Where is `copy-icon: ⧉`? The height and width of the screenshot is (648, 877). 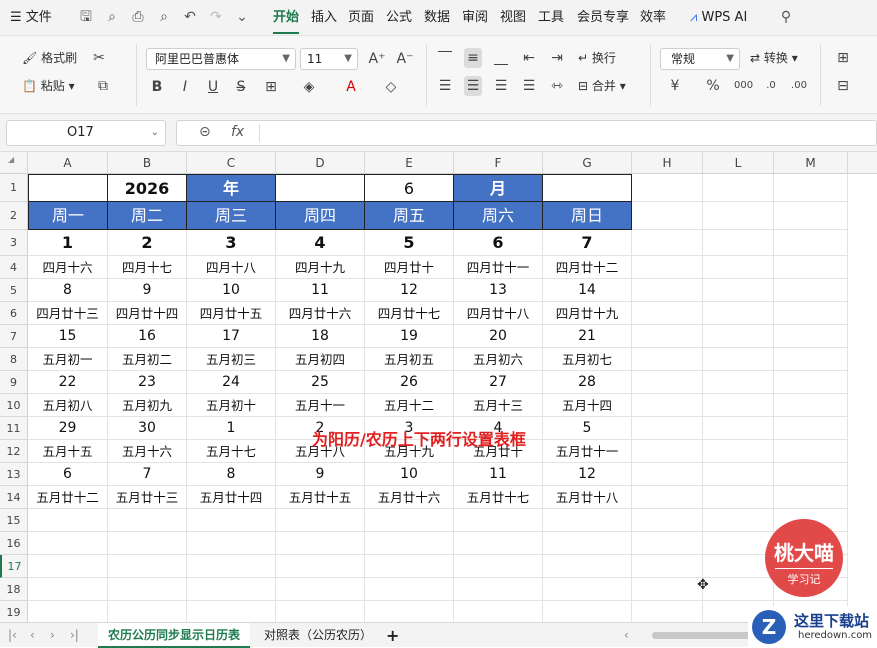 copy-icon: ⧉ is located at coordinates (103, 86).